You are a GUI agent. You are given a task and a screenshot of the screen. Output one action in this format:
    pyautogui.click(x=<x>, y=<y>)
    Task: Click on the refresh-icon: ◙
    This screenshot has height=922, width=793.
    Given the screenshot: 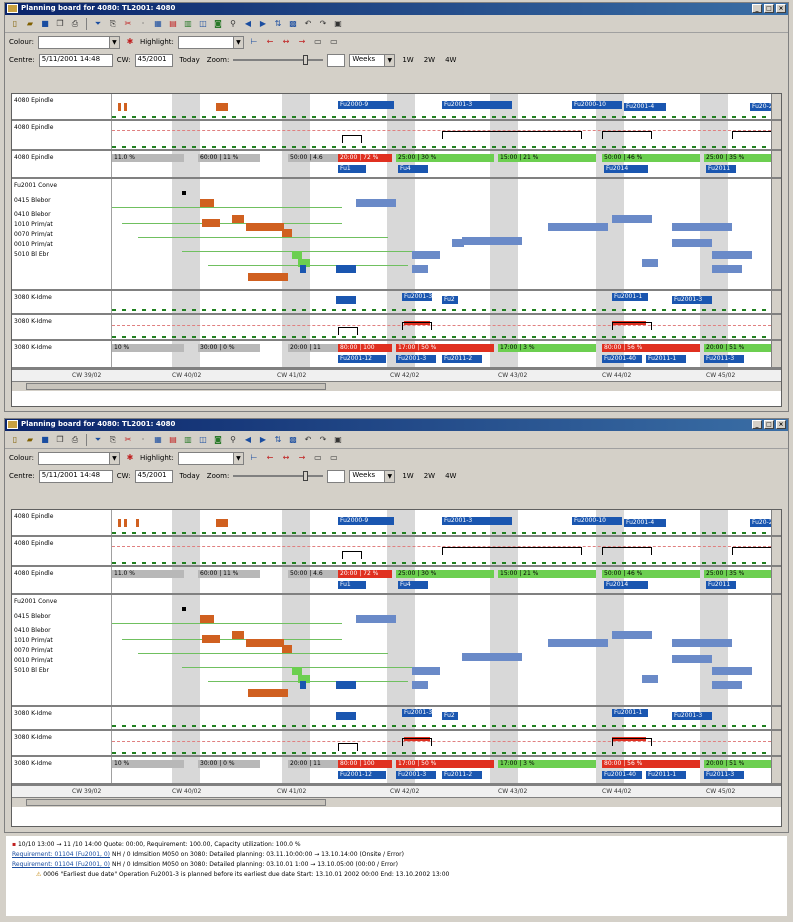 What is the action you would take?
    pyautogui.click(x=218, y=24)
    